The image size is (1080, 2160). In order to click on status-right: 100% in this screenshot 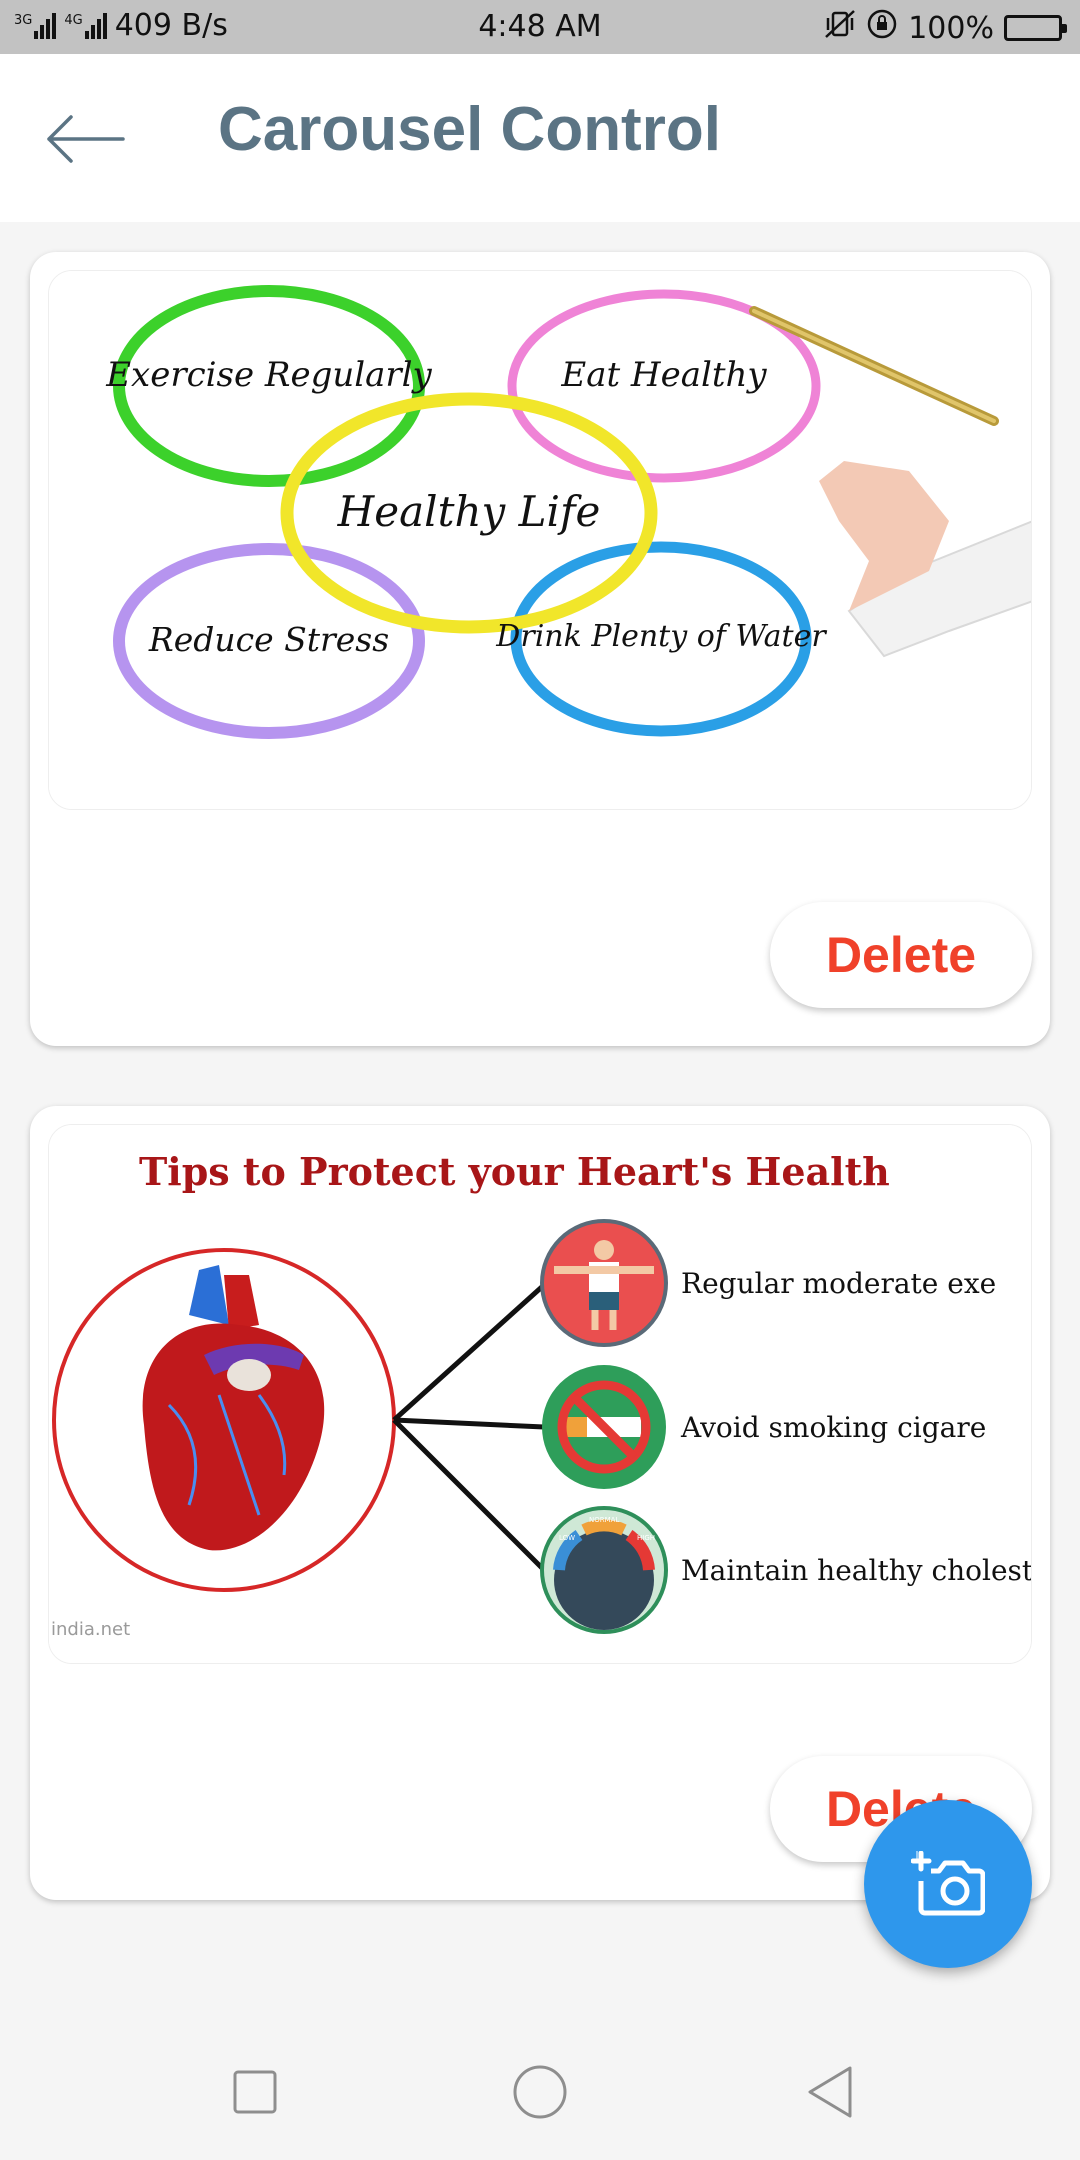, I will do `click(945, 28)`.